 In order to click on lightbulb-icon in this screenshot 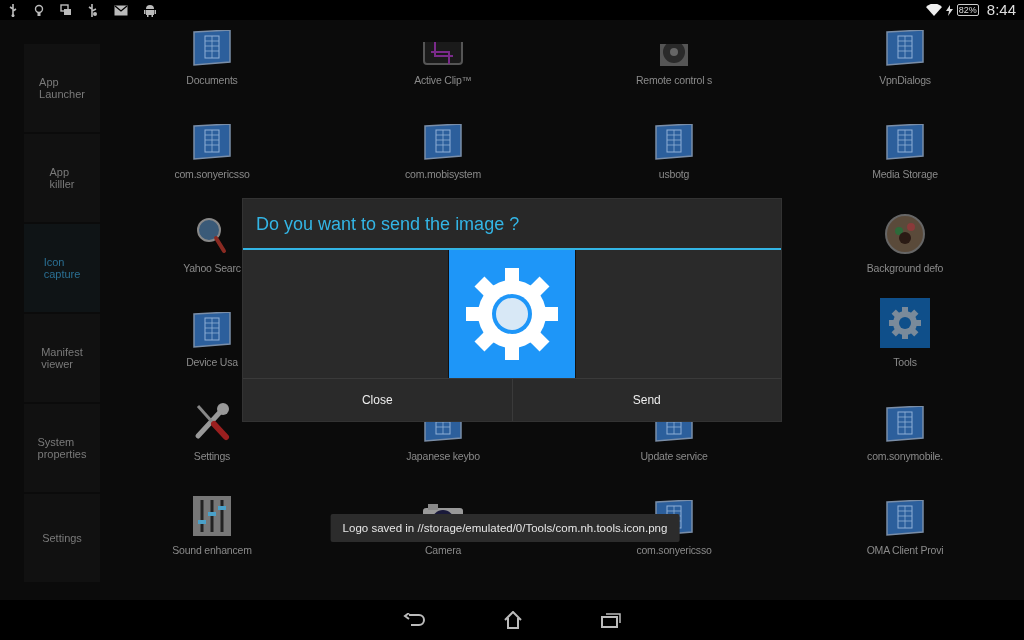, I will do `click(39, 10)`.